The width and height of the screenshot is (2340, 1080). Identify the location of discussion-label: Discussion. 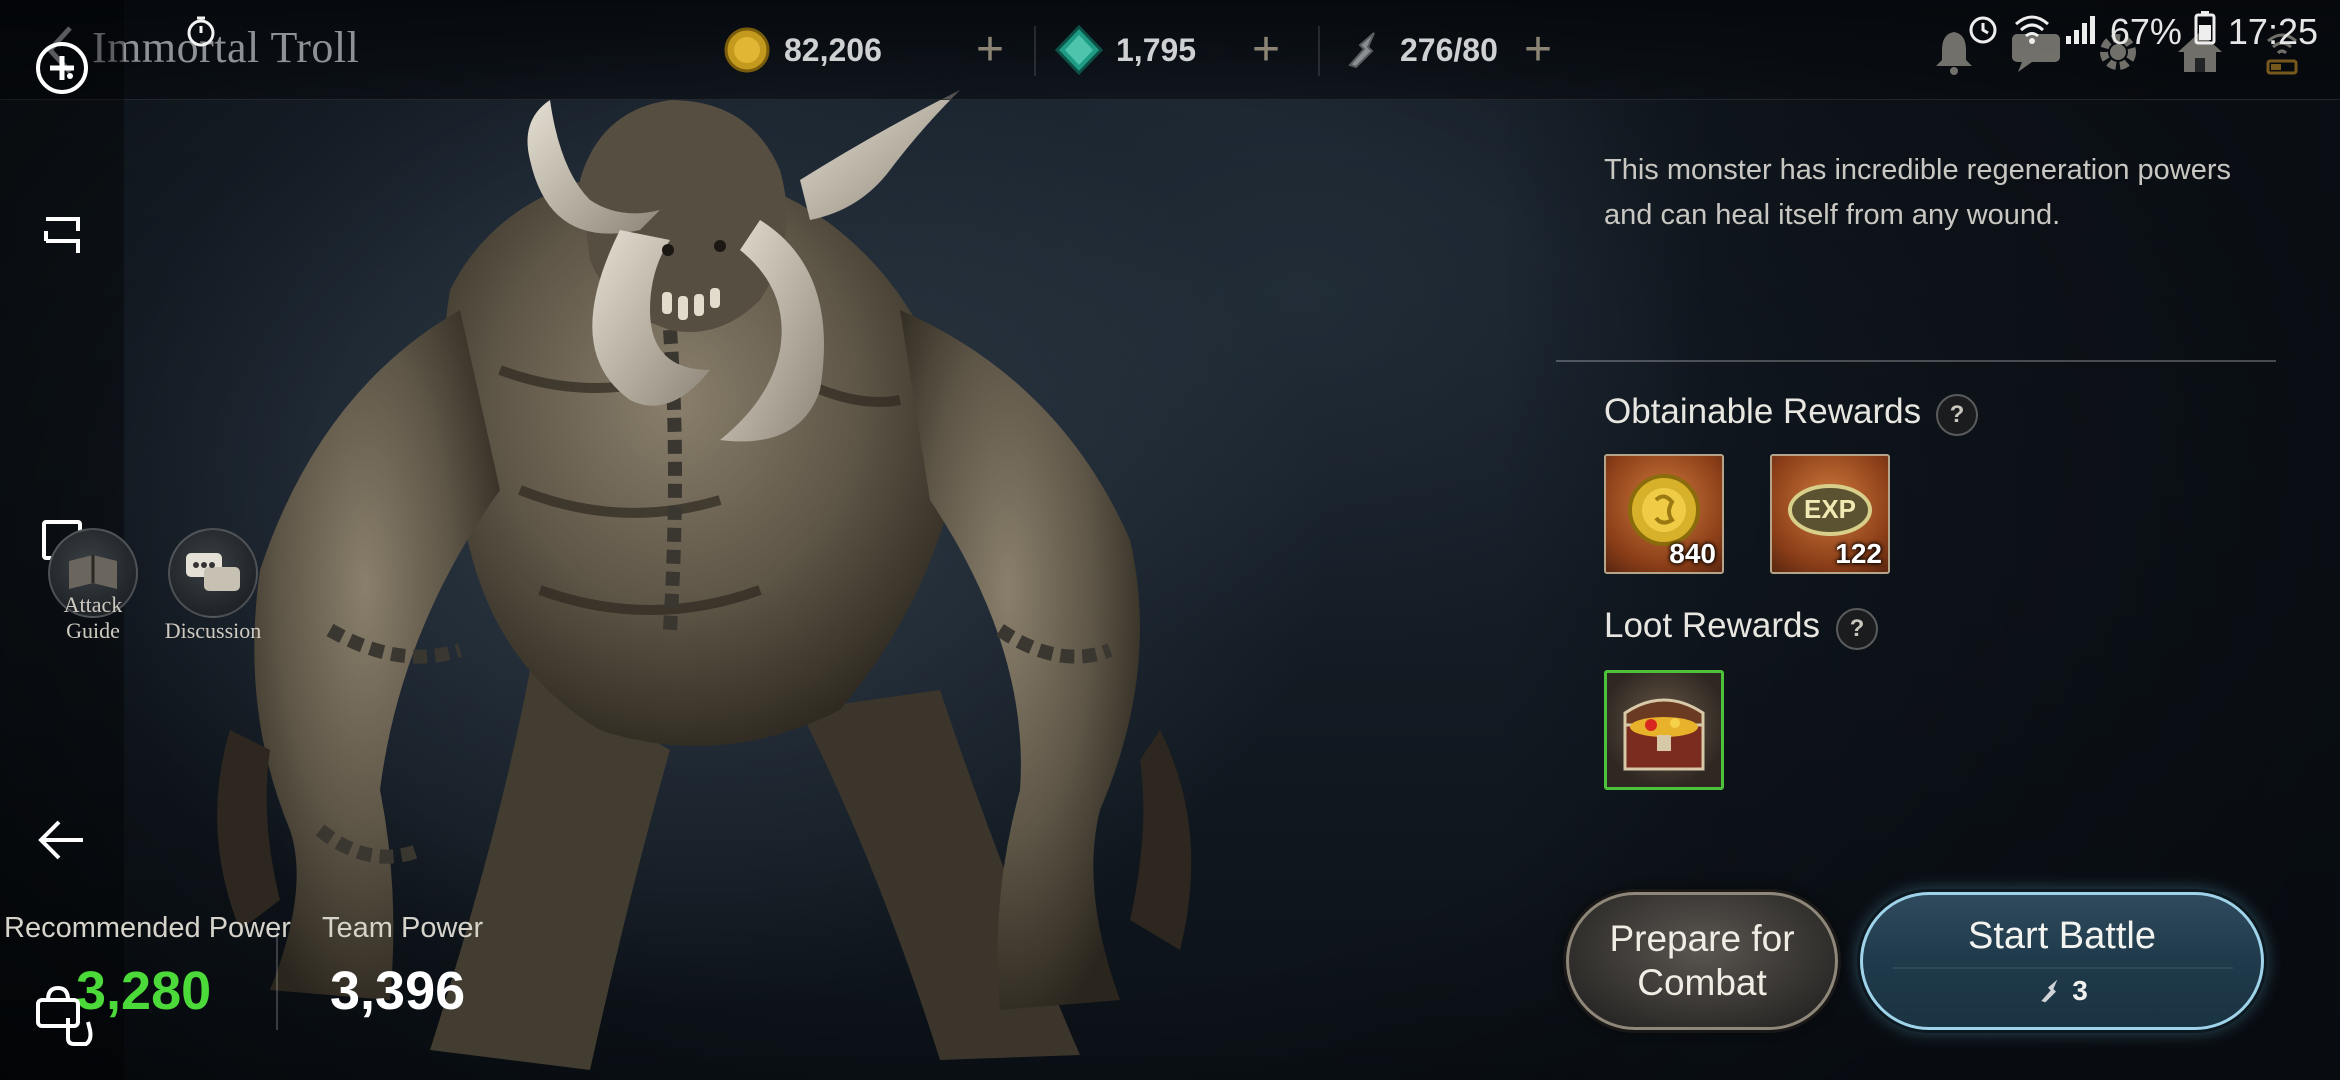
(213, 630).